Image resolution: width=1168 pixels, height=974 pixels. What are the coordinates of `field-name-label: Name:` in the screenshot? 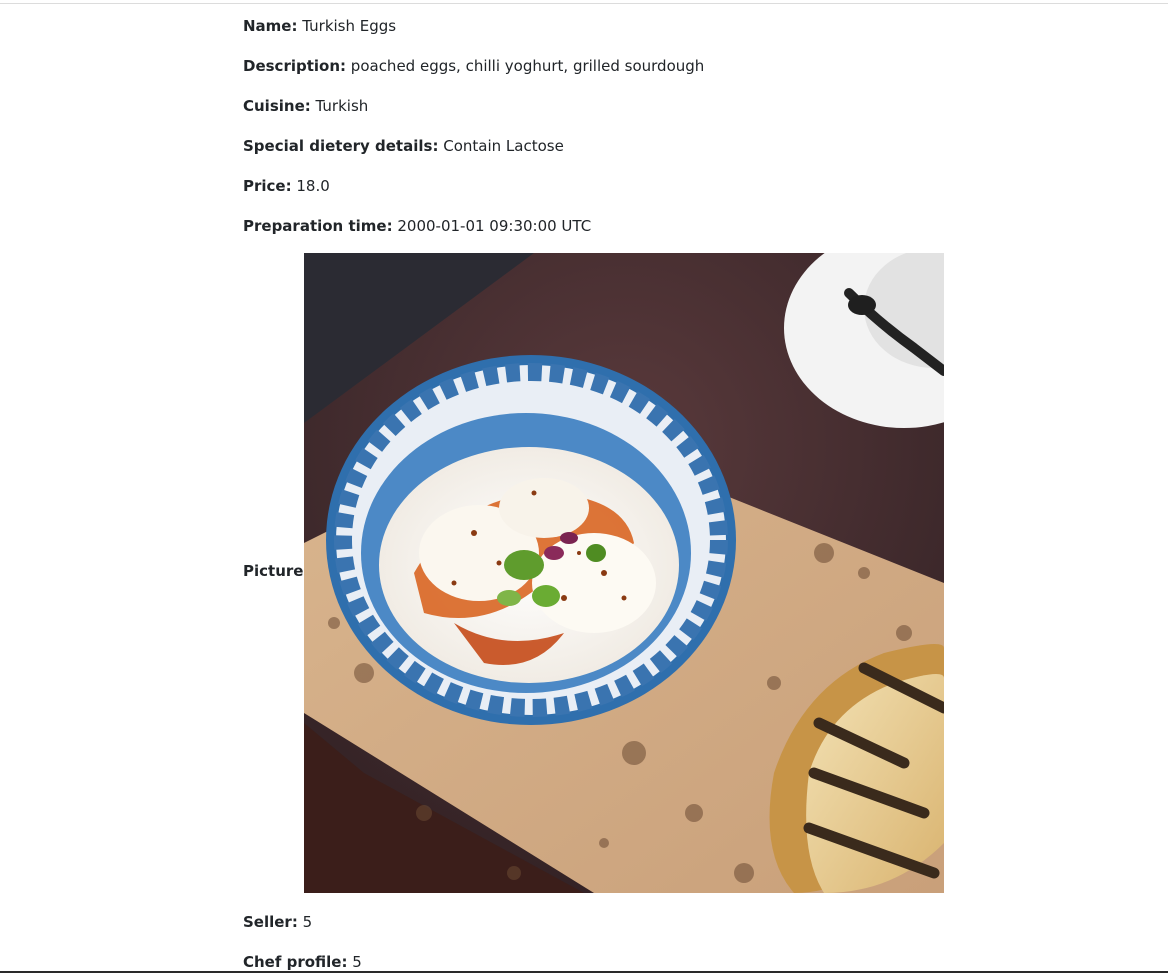 It's located at (270, 26).